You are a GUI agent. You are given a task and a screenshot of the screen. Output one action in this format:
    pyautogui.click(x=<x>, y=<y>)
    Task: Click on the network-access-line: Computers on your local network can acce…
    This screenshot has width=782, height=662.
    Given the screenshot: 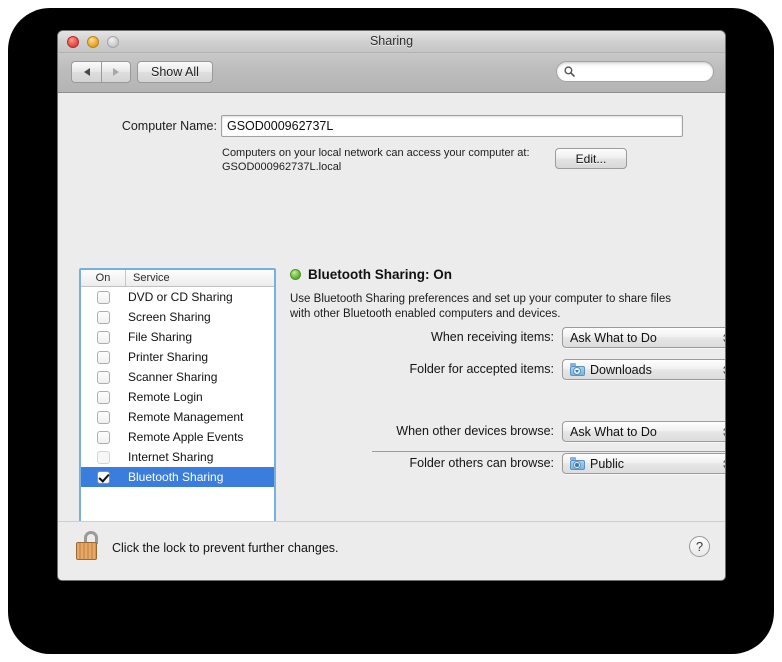 What is the action you would take?
    pyautogui.click(x=376, y=153)
    